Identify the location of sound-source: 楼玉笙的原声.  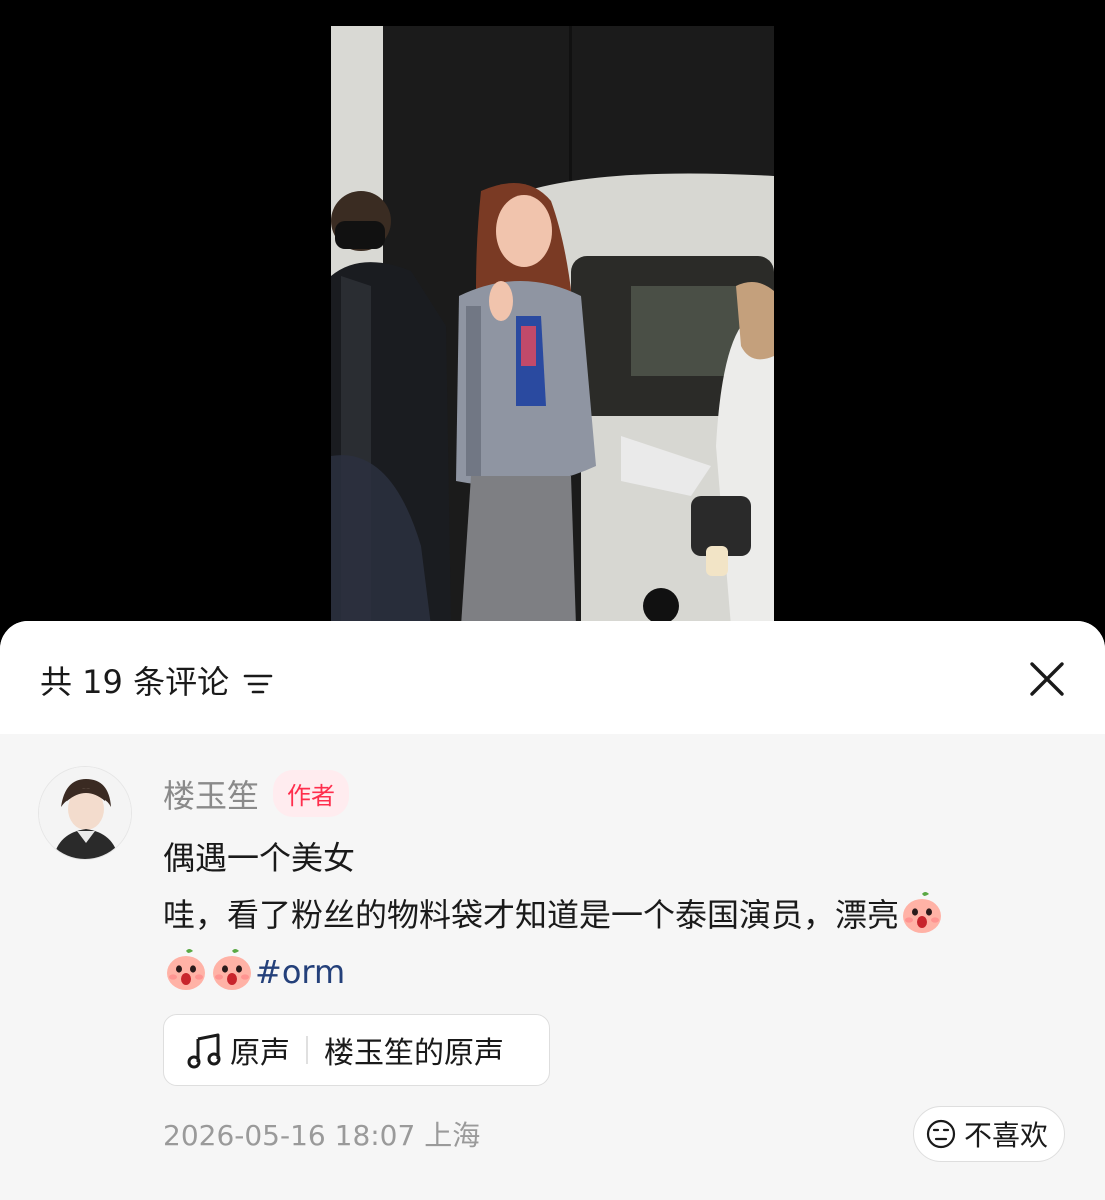
(414, 1053).